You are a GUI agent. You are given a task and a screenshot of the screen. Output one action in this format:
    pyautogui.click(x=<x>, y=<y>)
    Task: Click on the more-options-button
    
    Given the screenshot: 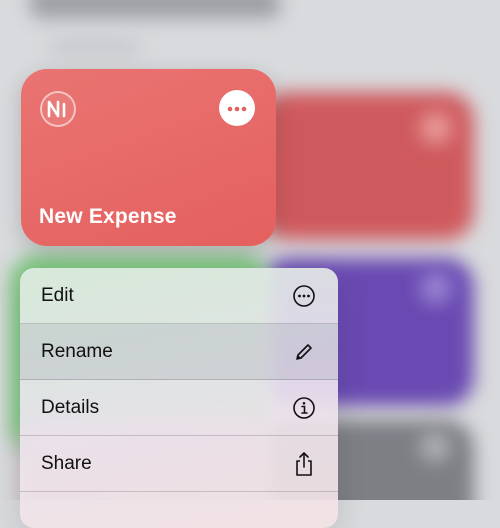 What is the action you would take?
    pyautogui.click(x=237, y=108)
    